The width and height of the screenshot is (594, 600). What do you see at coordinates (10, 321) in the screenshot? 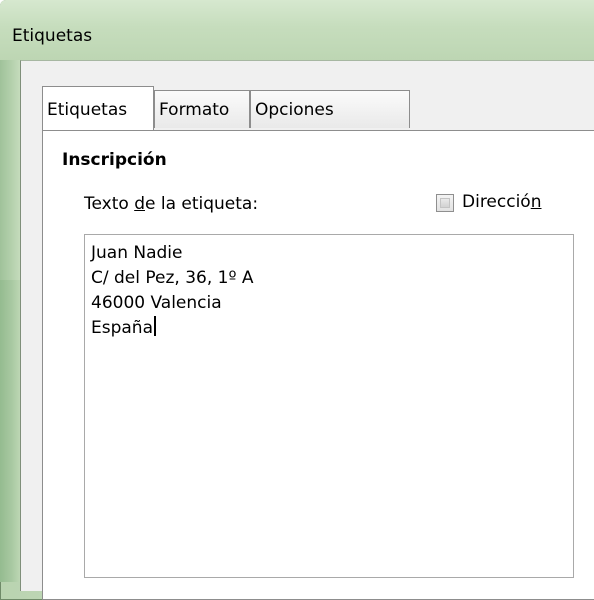
I see `window-left-border` at bounding box center [10, 321].